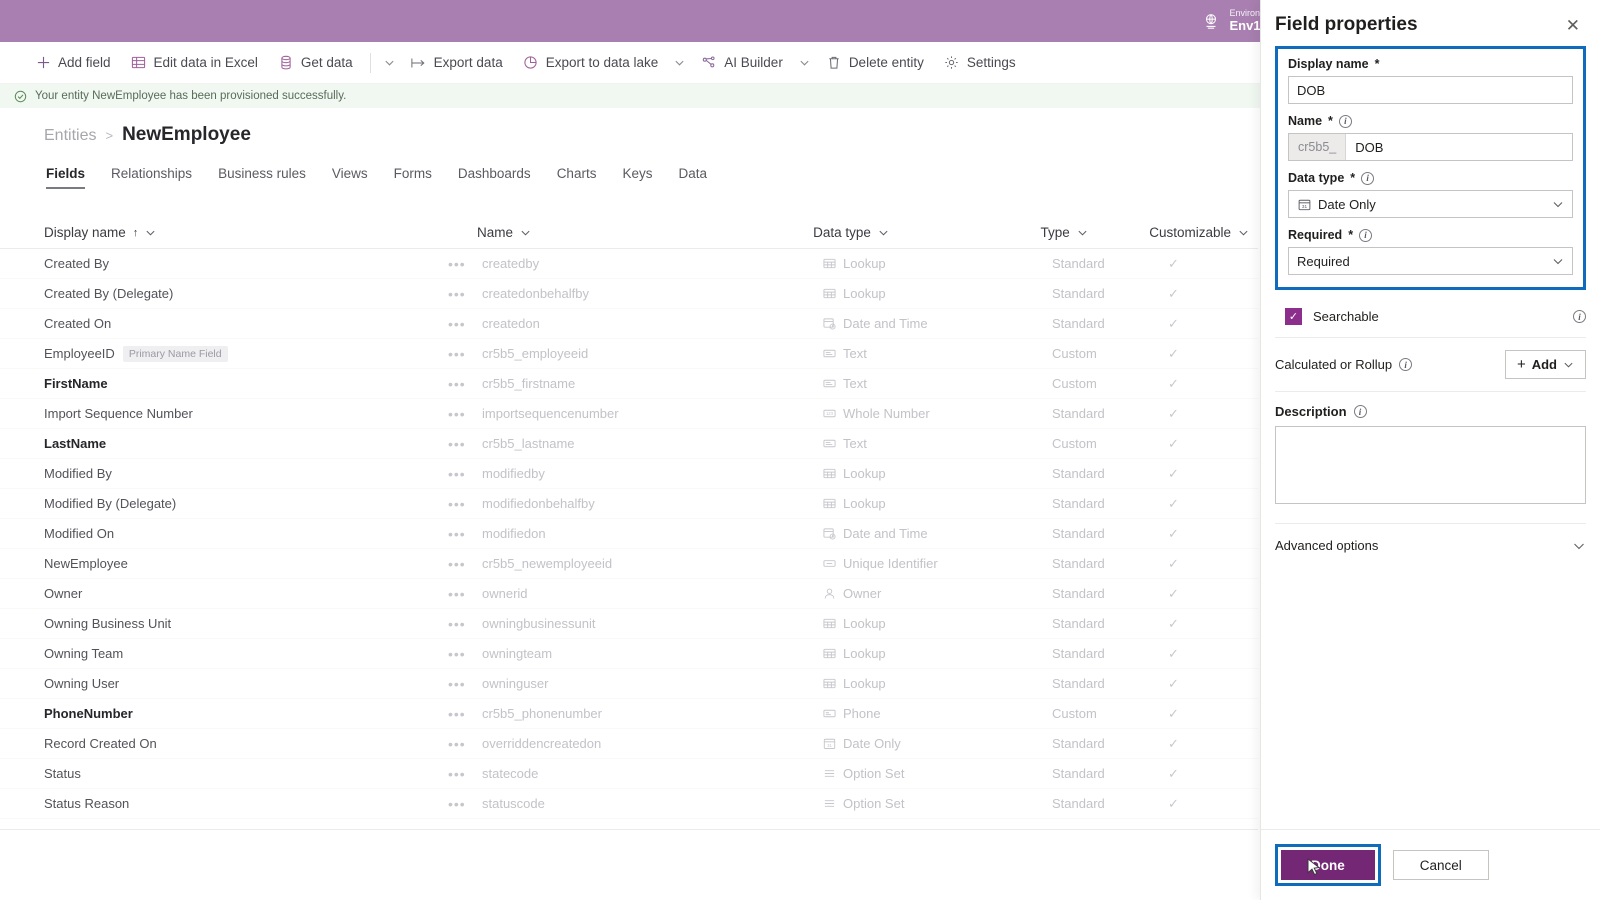  Describe the element at coordinates (1430, 90) in the screenshot. I see `display-name-input` at that location.